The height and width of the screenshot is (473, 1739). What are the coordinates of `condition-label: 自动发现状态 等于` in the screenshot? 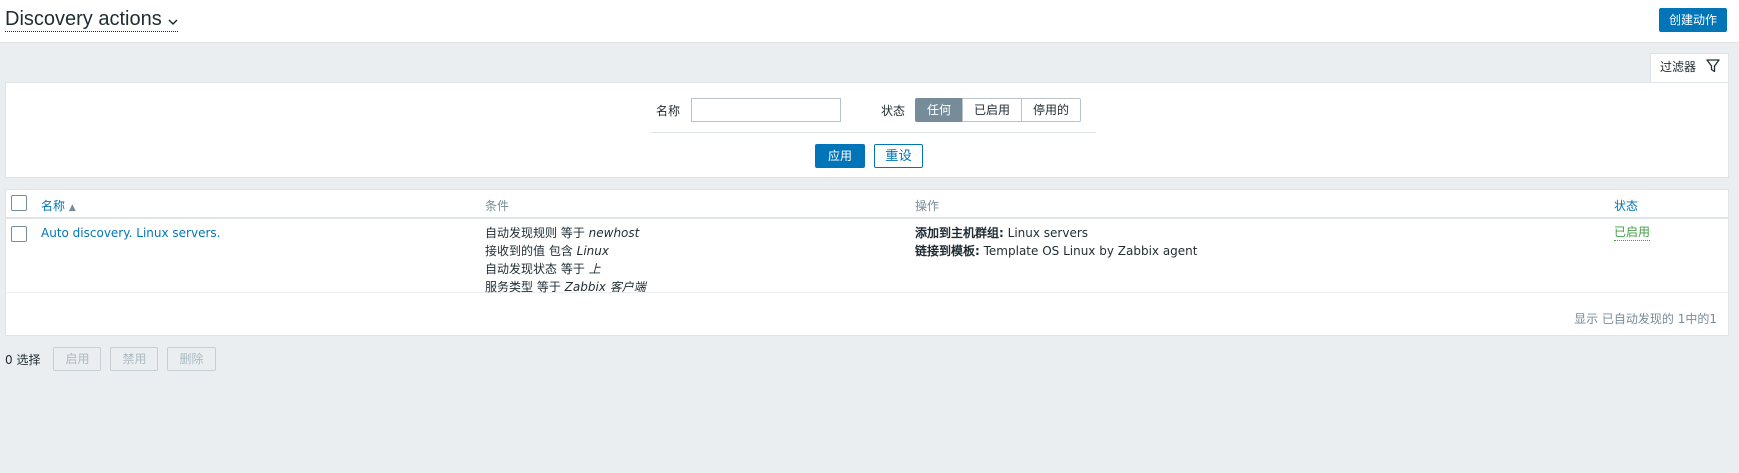 It's located at (537, 269).